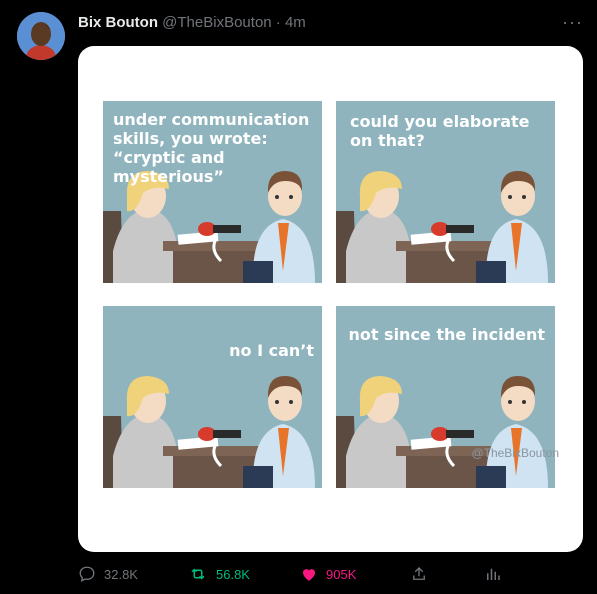 Image resolution: width=597 pixels, height=594 pixels. I want to click on author-name: Bix Bouton, so click(118, 22).